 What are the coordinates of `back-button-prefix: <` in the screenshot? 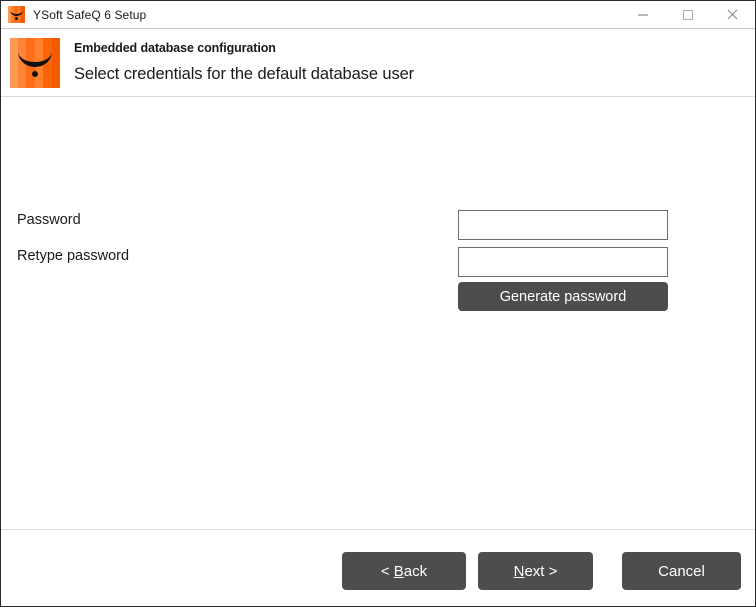 It's located at (387, 571).